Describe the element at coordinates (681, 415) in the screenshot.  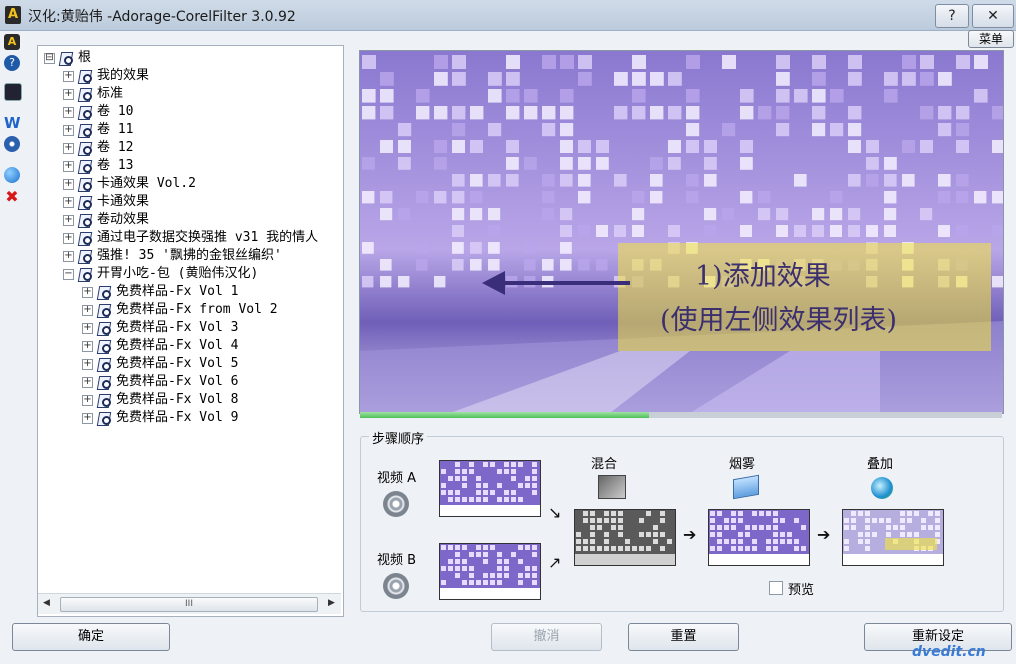
I see `render-progress-bar` at that location.